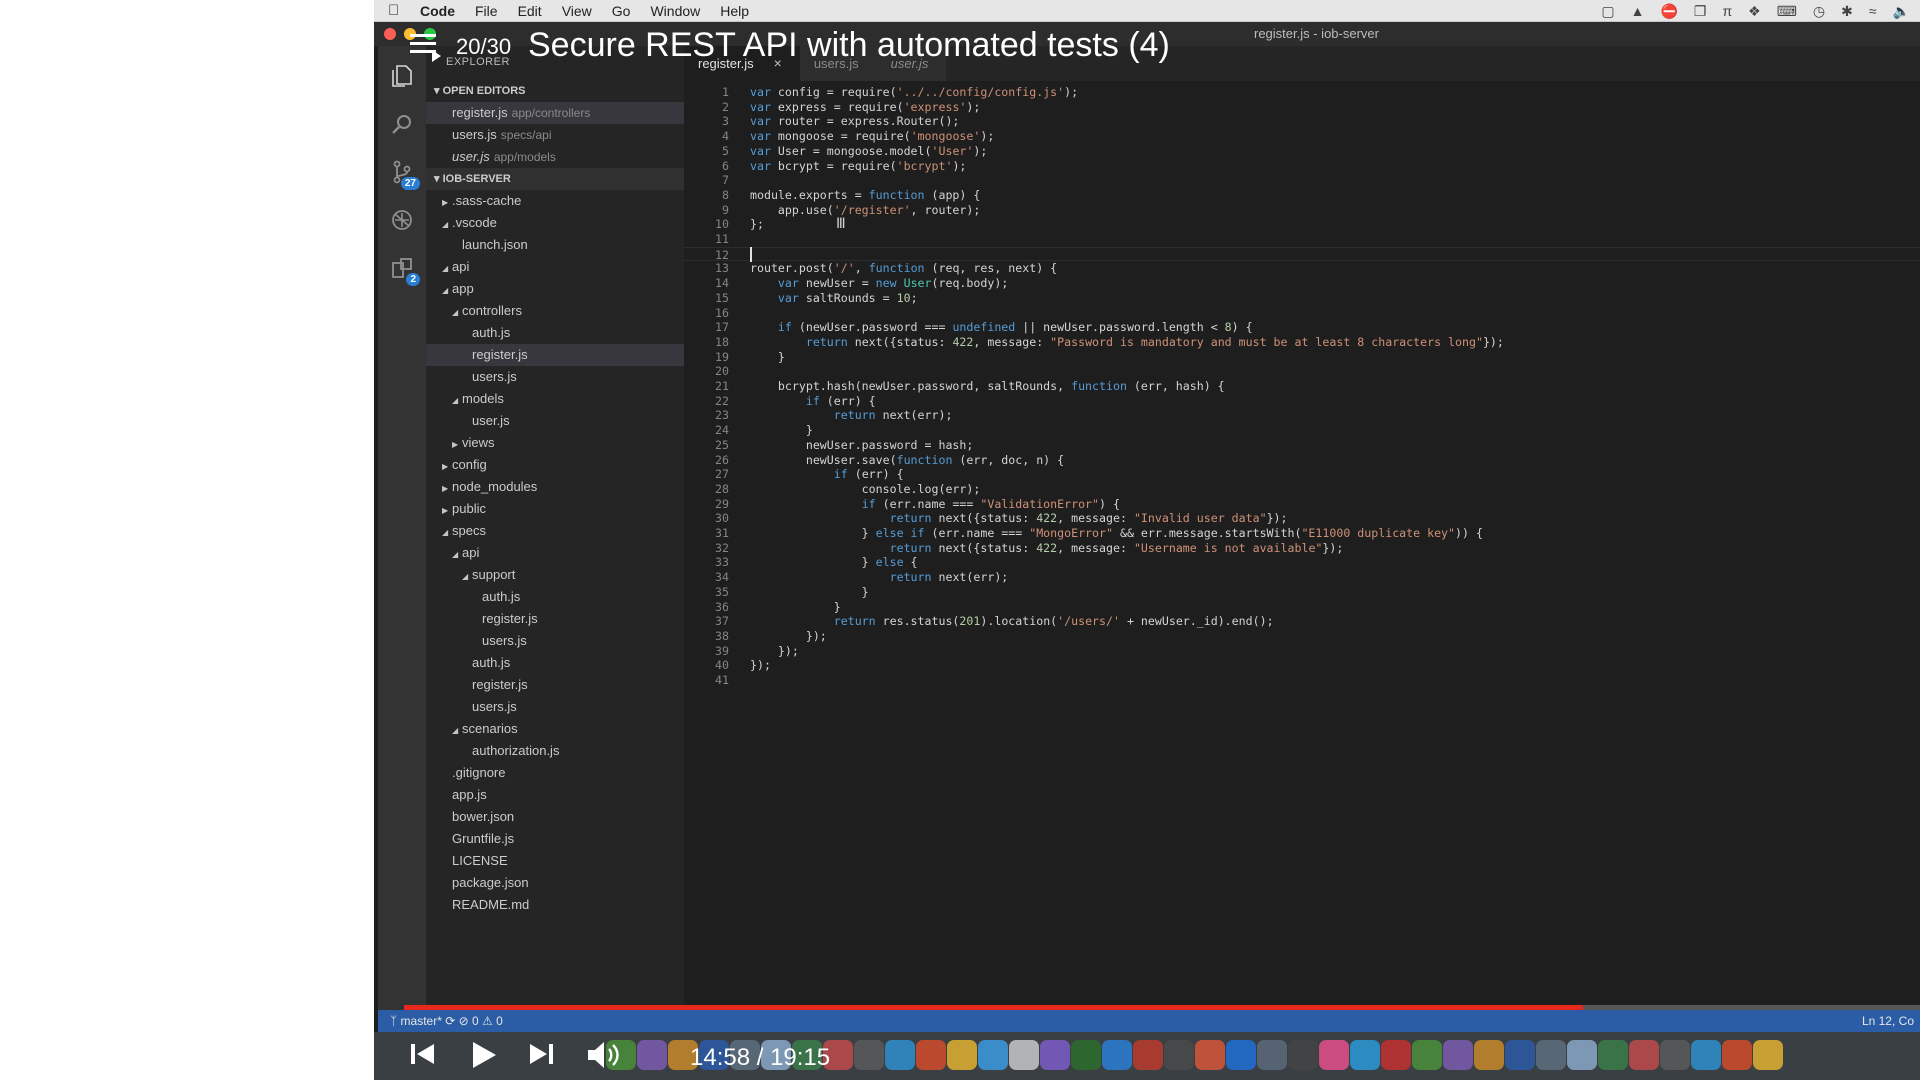 This screenshot has width=1920, height=1080. What do you see at coordinates (555, 795) in the screenshot?
I see `tree-file: app.js` at bounding box center [555, 795].